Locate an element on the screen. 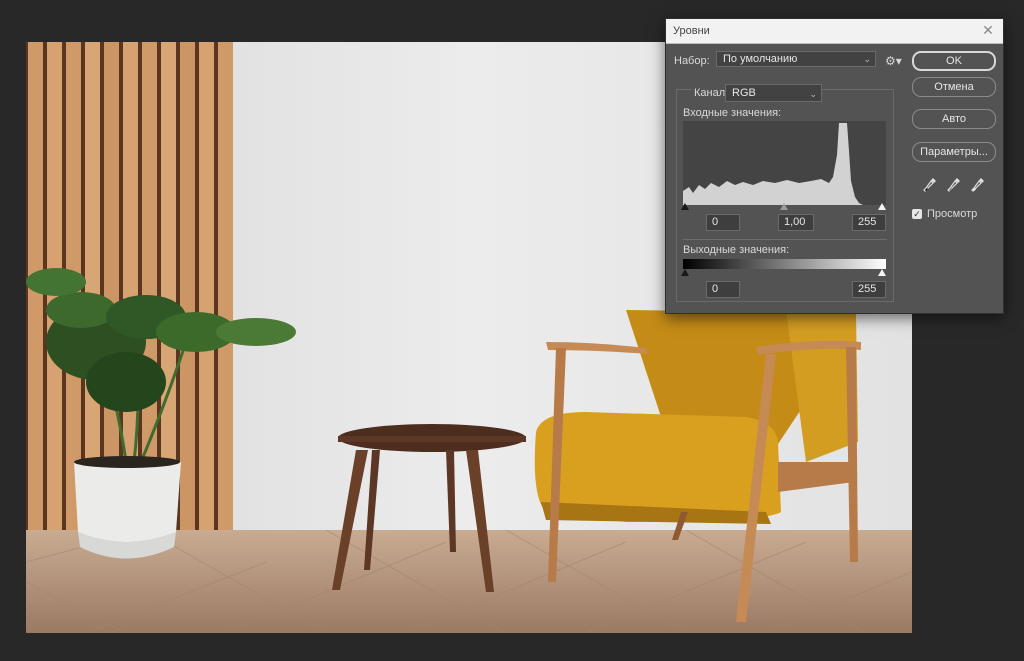 Image resolution: width=1024 pixels, height=661 pixels. ok-button: OK is located at coordinates (954, 61).